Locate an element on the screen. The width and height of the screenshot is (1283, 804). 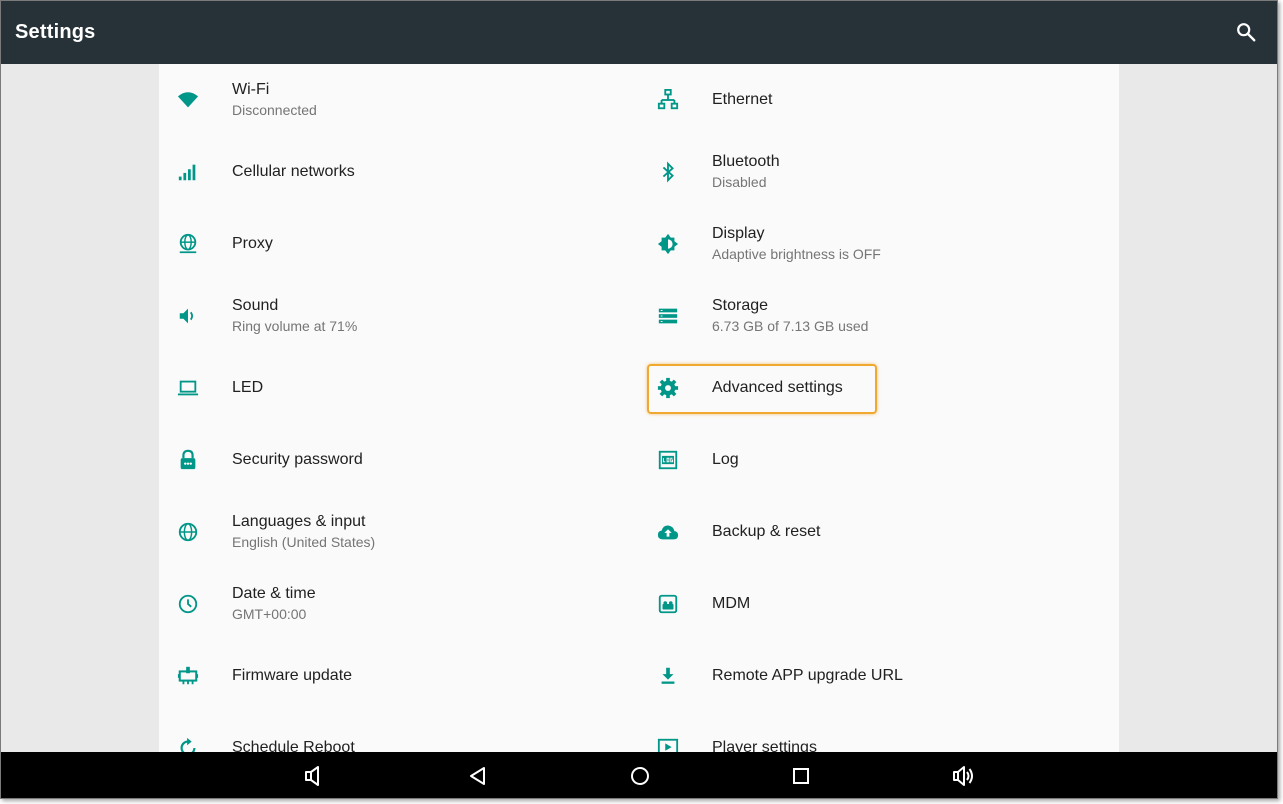
setting-firmware-update: Firmware update is located at coordinates (399, 676).